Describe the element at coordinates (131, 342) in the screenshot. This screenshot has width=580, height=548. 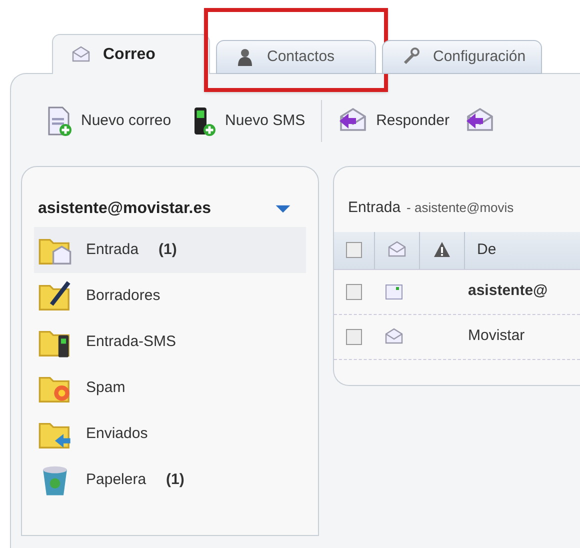
I see `folder-name: Entrada-SMS` at that location.